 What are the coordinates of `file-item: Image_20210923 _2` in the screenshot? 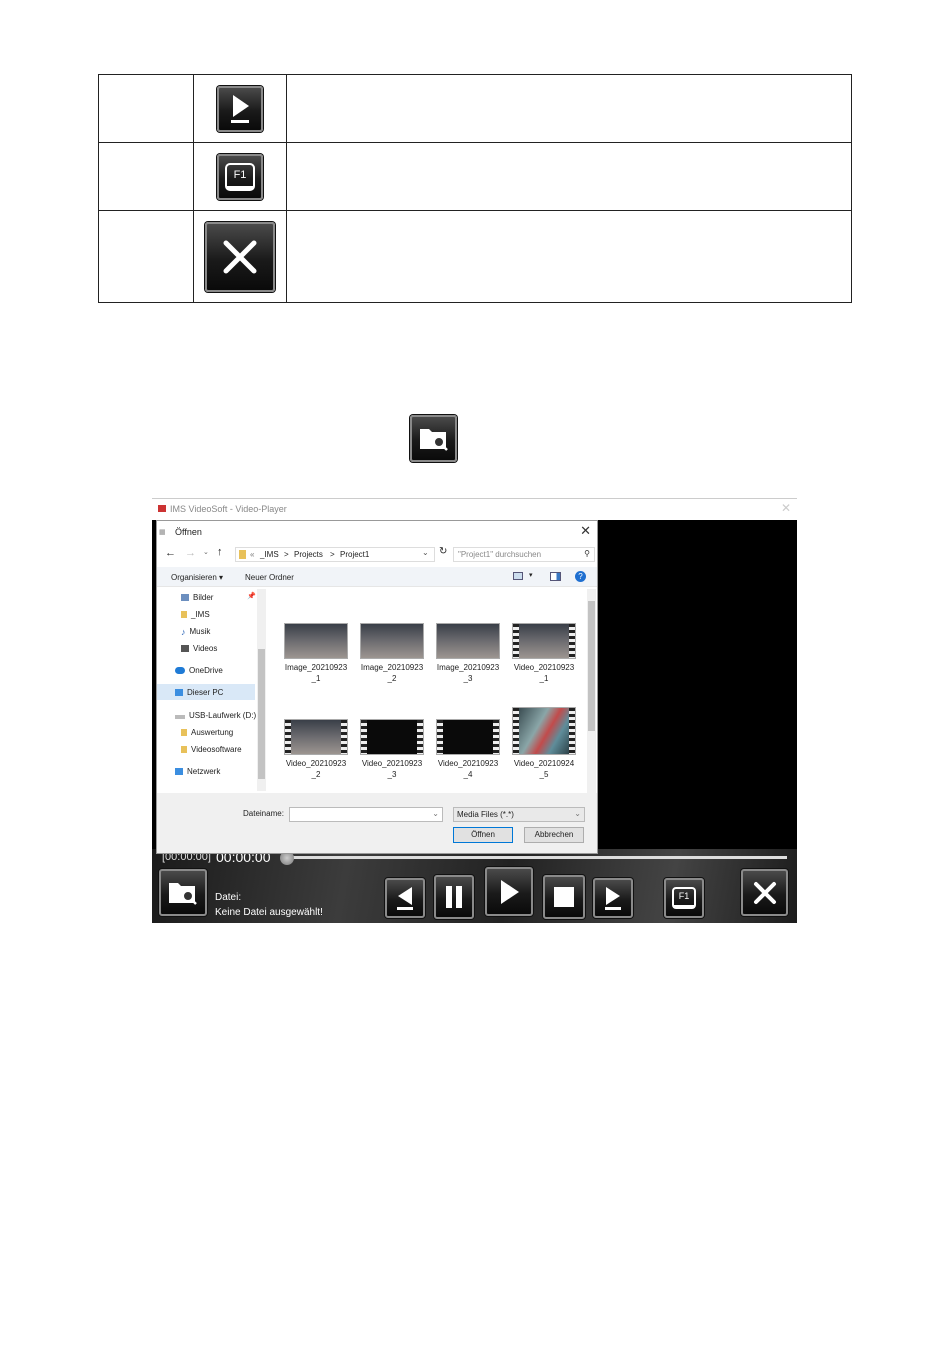 It's located at (392, 653).